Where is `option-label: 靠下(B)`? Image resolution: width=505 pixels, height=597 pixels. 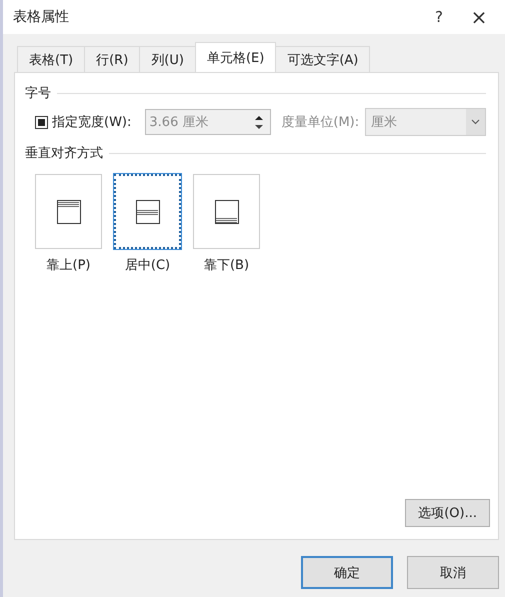
option-label: 靠下(B) is located at coordinates (227, 265).